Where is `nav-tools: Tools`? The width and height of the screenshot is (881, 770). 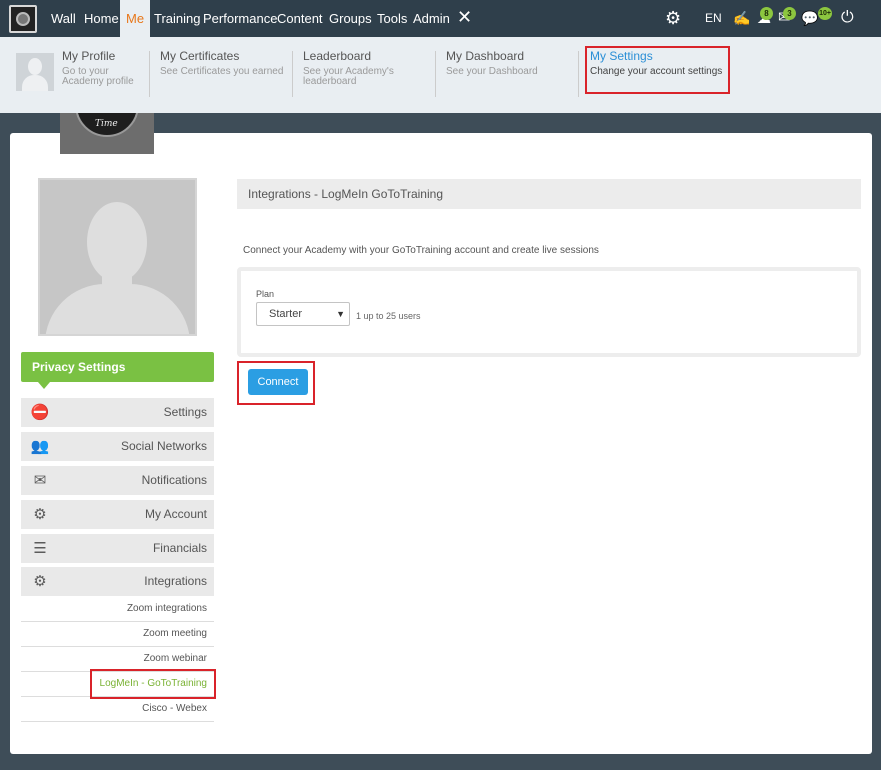
nav-tools: Tools is located at coordinates (392, 18).